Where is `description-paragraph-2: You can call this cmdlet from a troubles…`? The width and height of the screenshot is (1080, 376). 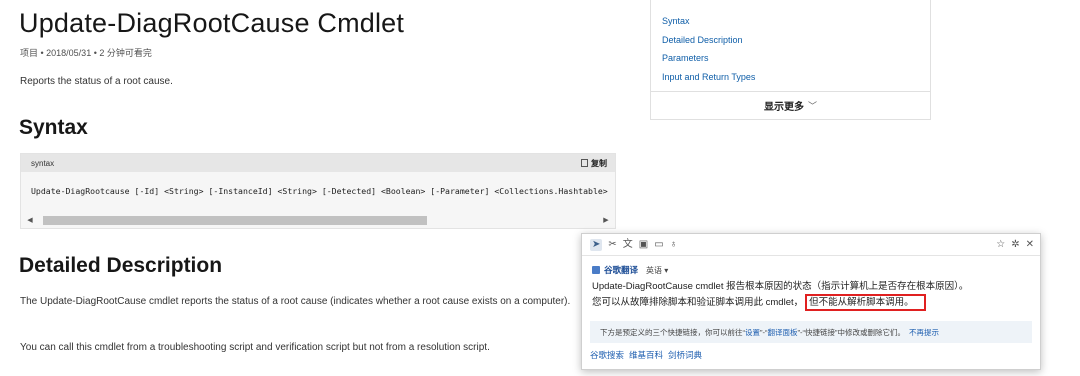
description-paragraph-2: You can call this cmdlet from a troubles… is located at coordinates (255, 347).